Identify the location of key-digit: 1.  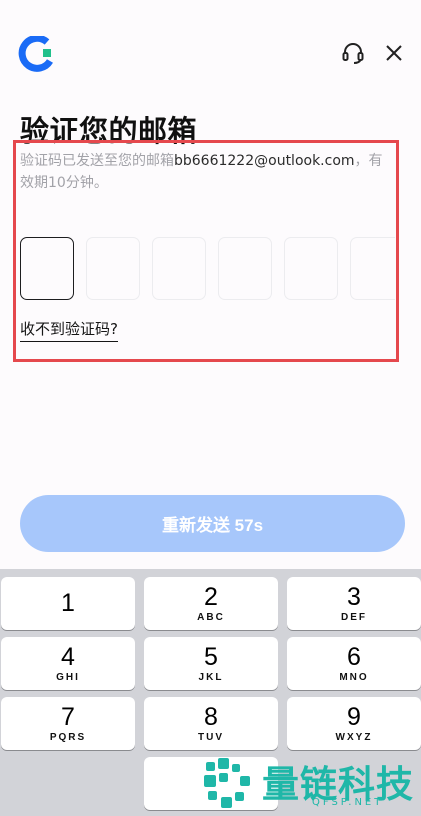
(68, 602).